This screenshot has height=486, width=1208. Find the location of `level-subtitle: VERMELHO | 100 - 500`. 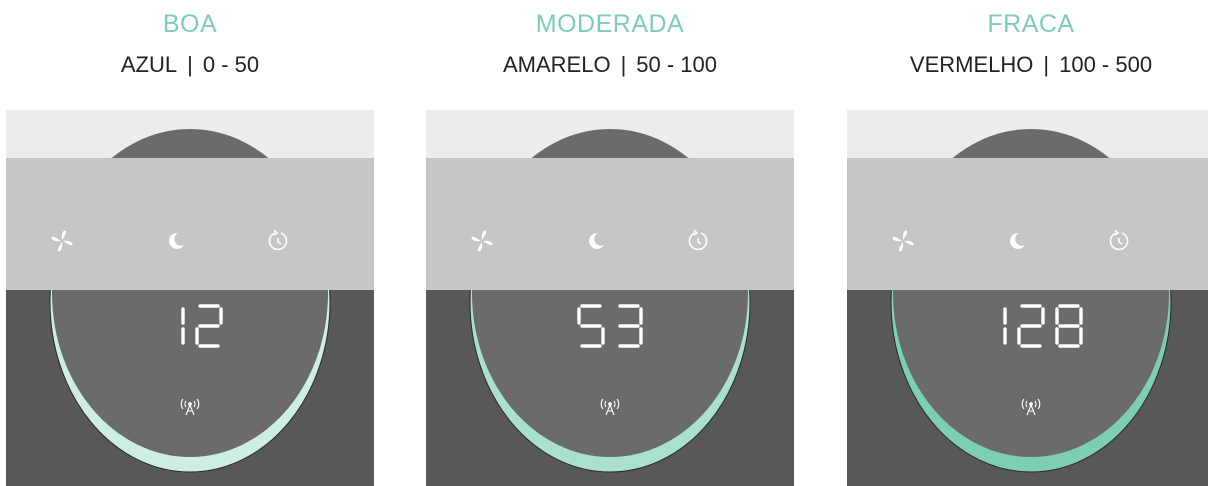

level-subtitle: VERMELHO | 100 - 500 is located at coordinates (1027, 65).